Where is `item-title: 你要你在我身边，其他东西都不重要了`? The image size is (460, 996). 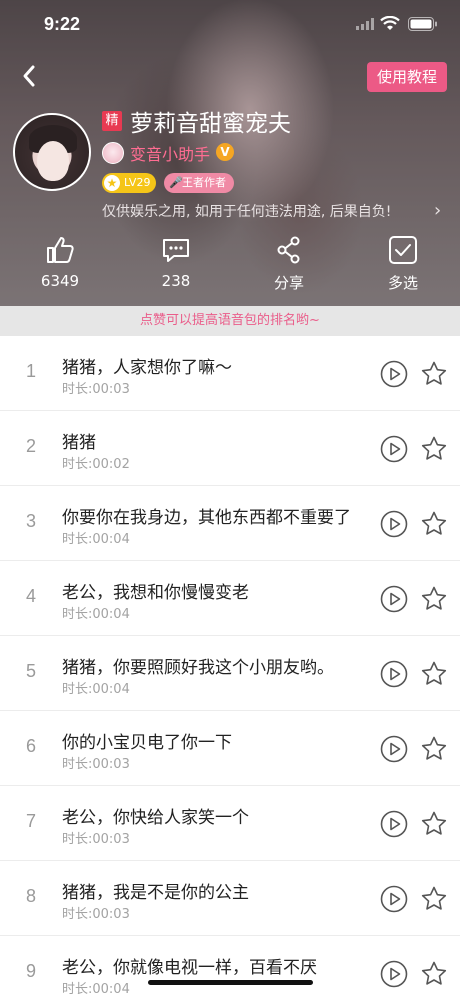
item-title: 你要你在我身边，其他东西都不重要了 is located at coordinates (206, 518).